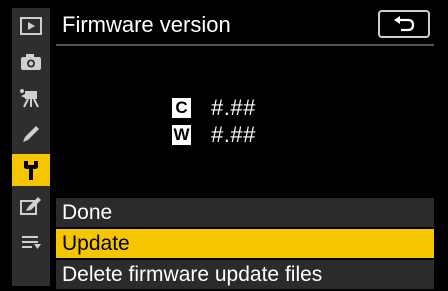 This screenshot has height=291, width=448. I want to click on wireless-firmware-row: W #.##, so click(214, 135).